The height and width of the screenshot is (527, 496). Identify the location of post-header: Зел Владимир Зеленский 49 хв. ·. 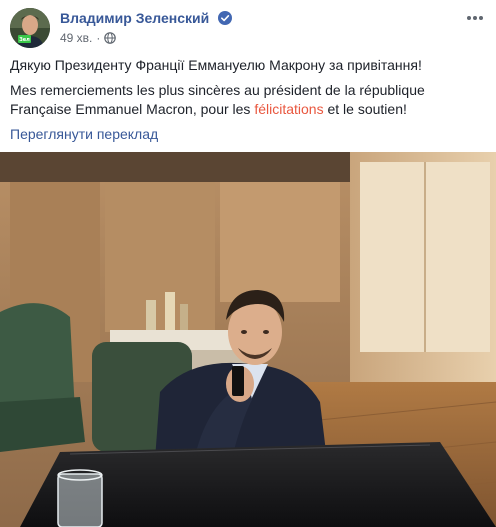
(248, 28).